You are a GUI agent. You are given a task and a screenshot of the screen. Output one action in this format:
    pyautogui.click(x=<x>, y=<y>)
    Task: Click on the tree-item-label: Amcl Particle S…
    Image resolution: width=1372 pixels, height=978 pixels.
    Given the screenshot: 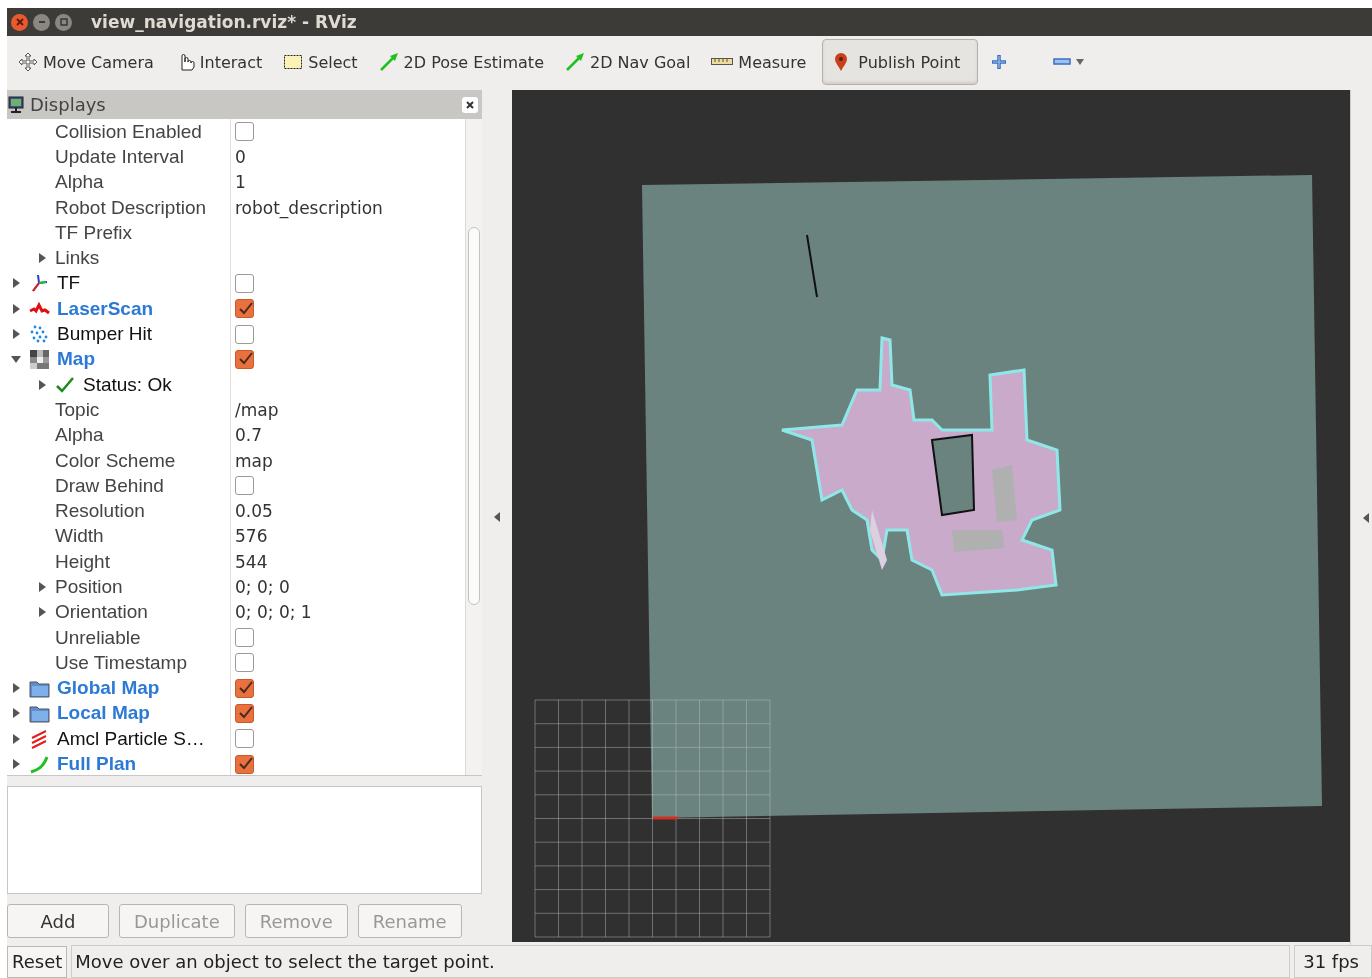 What is the action you would take?
    pyautogui.click(x=131, y=738)
    